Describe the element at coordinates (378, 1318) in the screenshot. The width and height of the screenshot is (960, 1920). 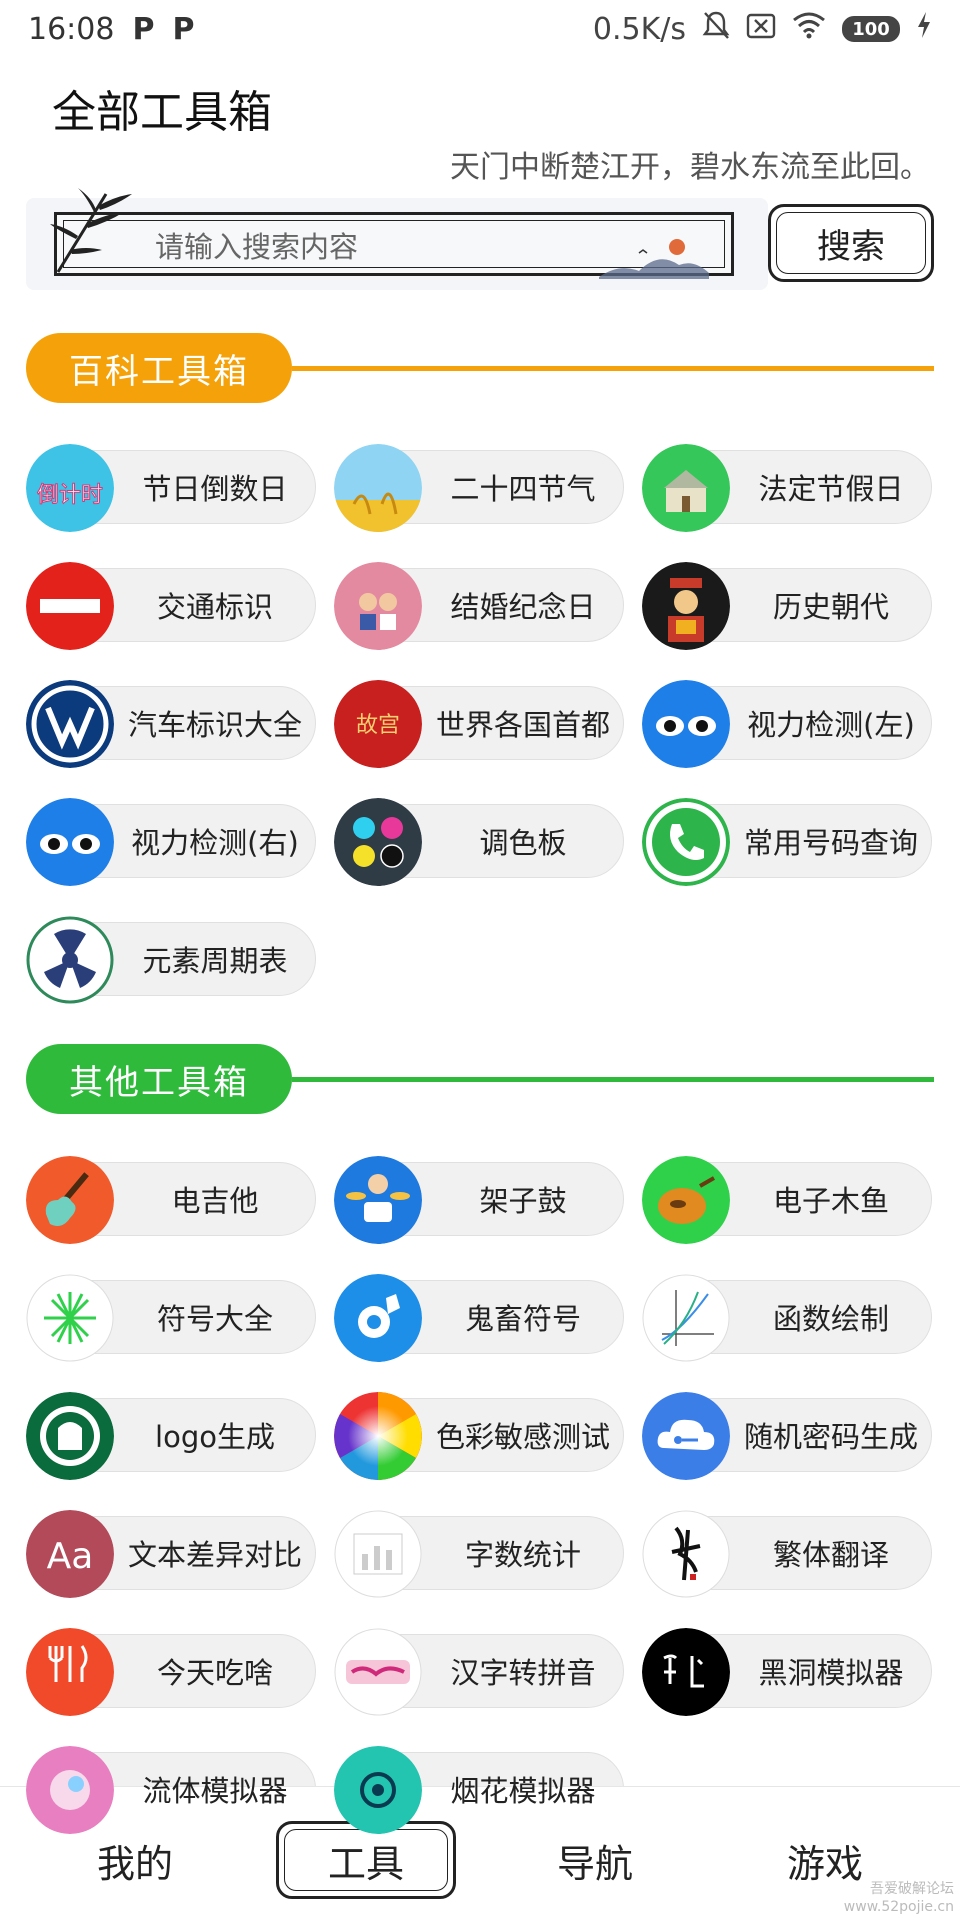
I see `music-note-icon` at that location.